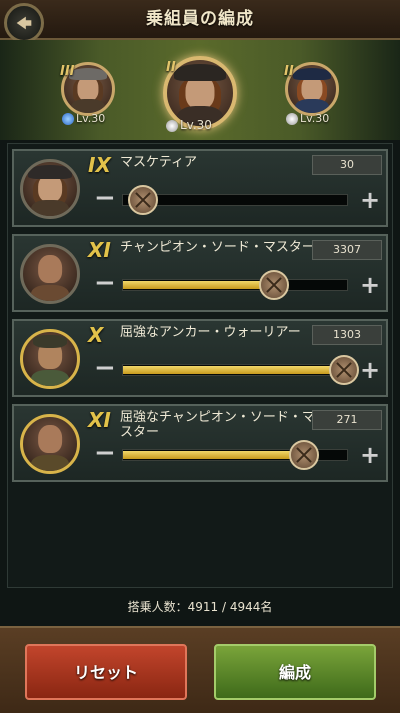 This screenshot has height=713, width=400. I want to click on crew-slot-2: II Lv.30, so click(200, 97).